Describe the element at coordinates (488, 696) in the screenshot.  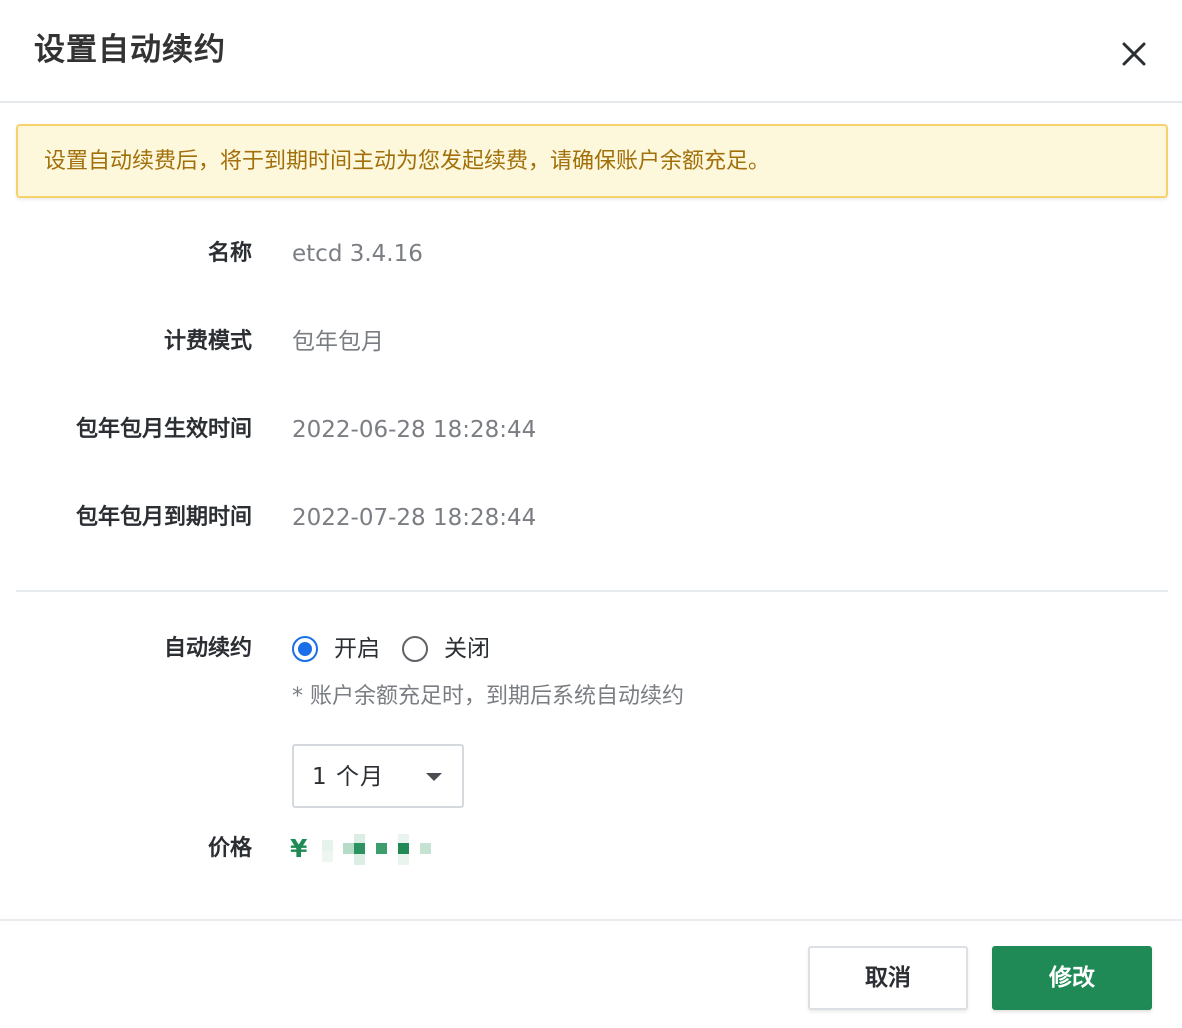
I see `auto-renew-hint: * 账户余额充足时，到期后系统自动续约` at that location.